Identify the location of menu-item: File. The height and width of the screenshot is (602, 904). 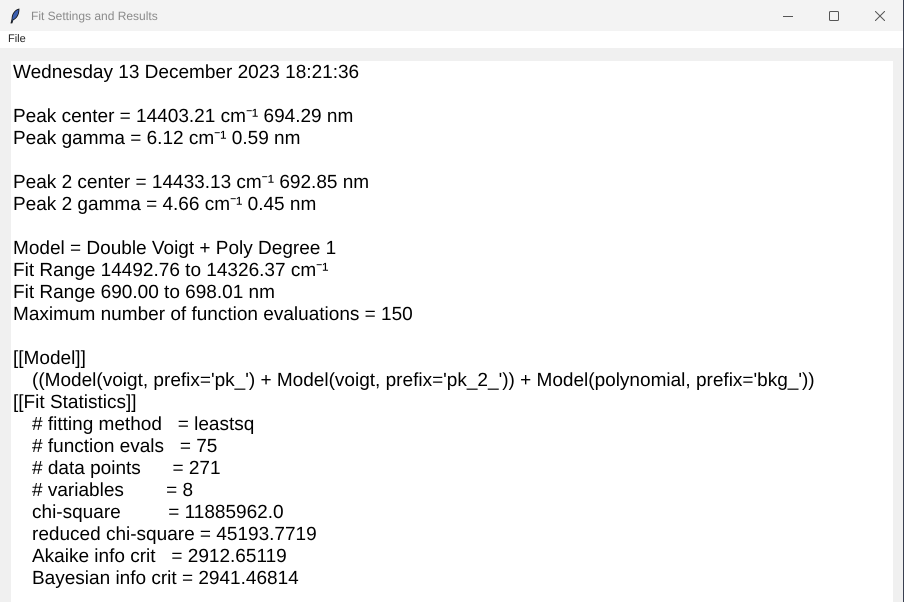
(15, 39).